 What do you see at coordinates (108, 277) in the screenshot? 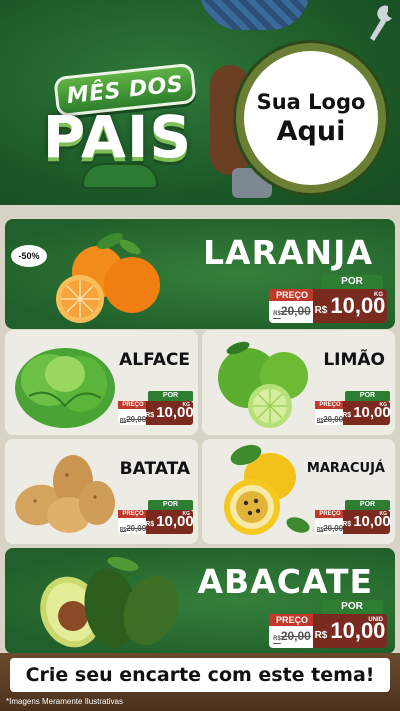
I see `orange-illustration` at bounding box center [108, 277].